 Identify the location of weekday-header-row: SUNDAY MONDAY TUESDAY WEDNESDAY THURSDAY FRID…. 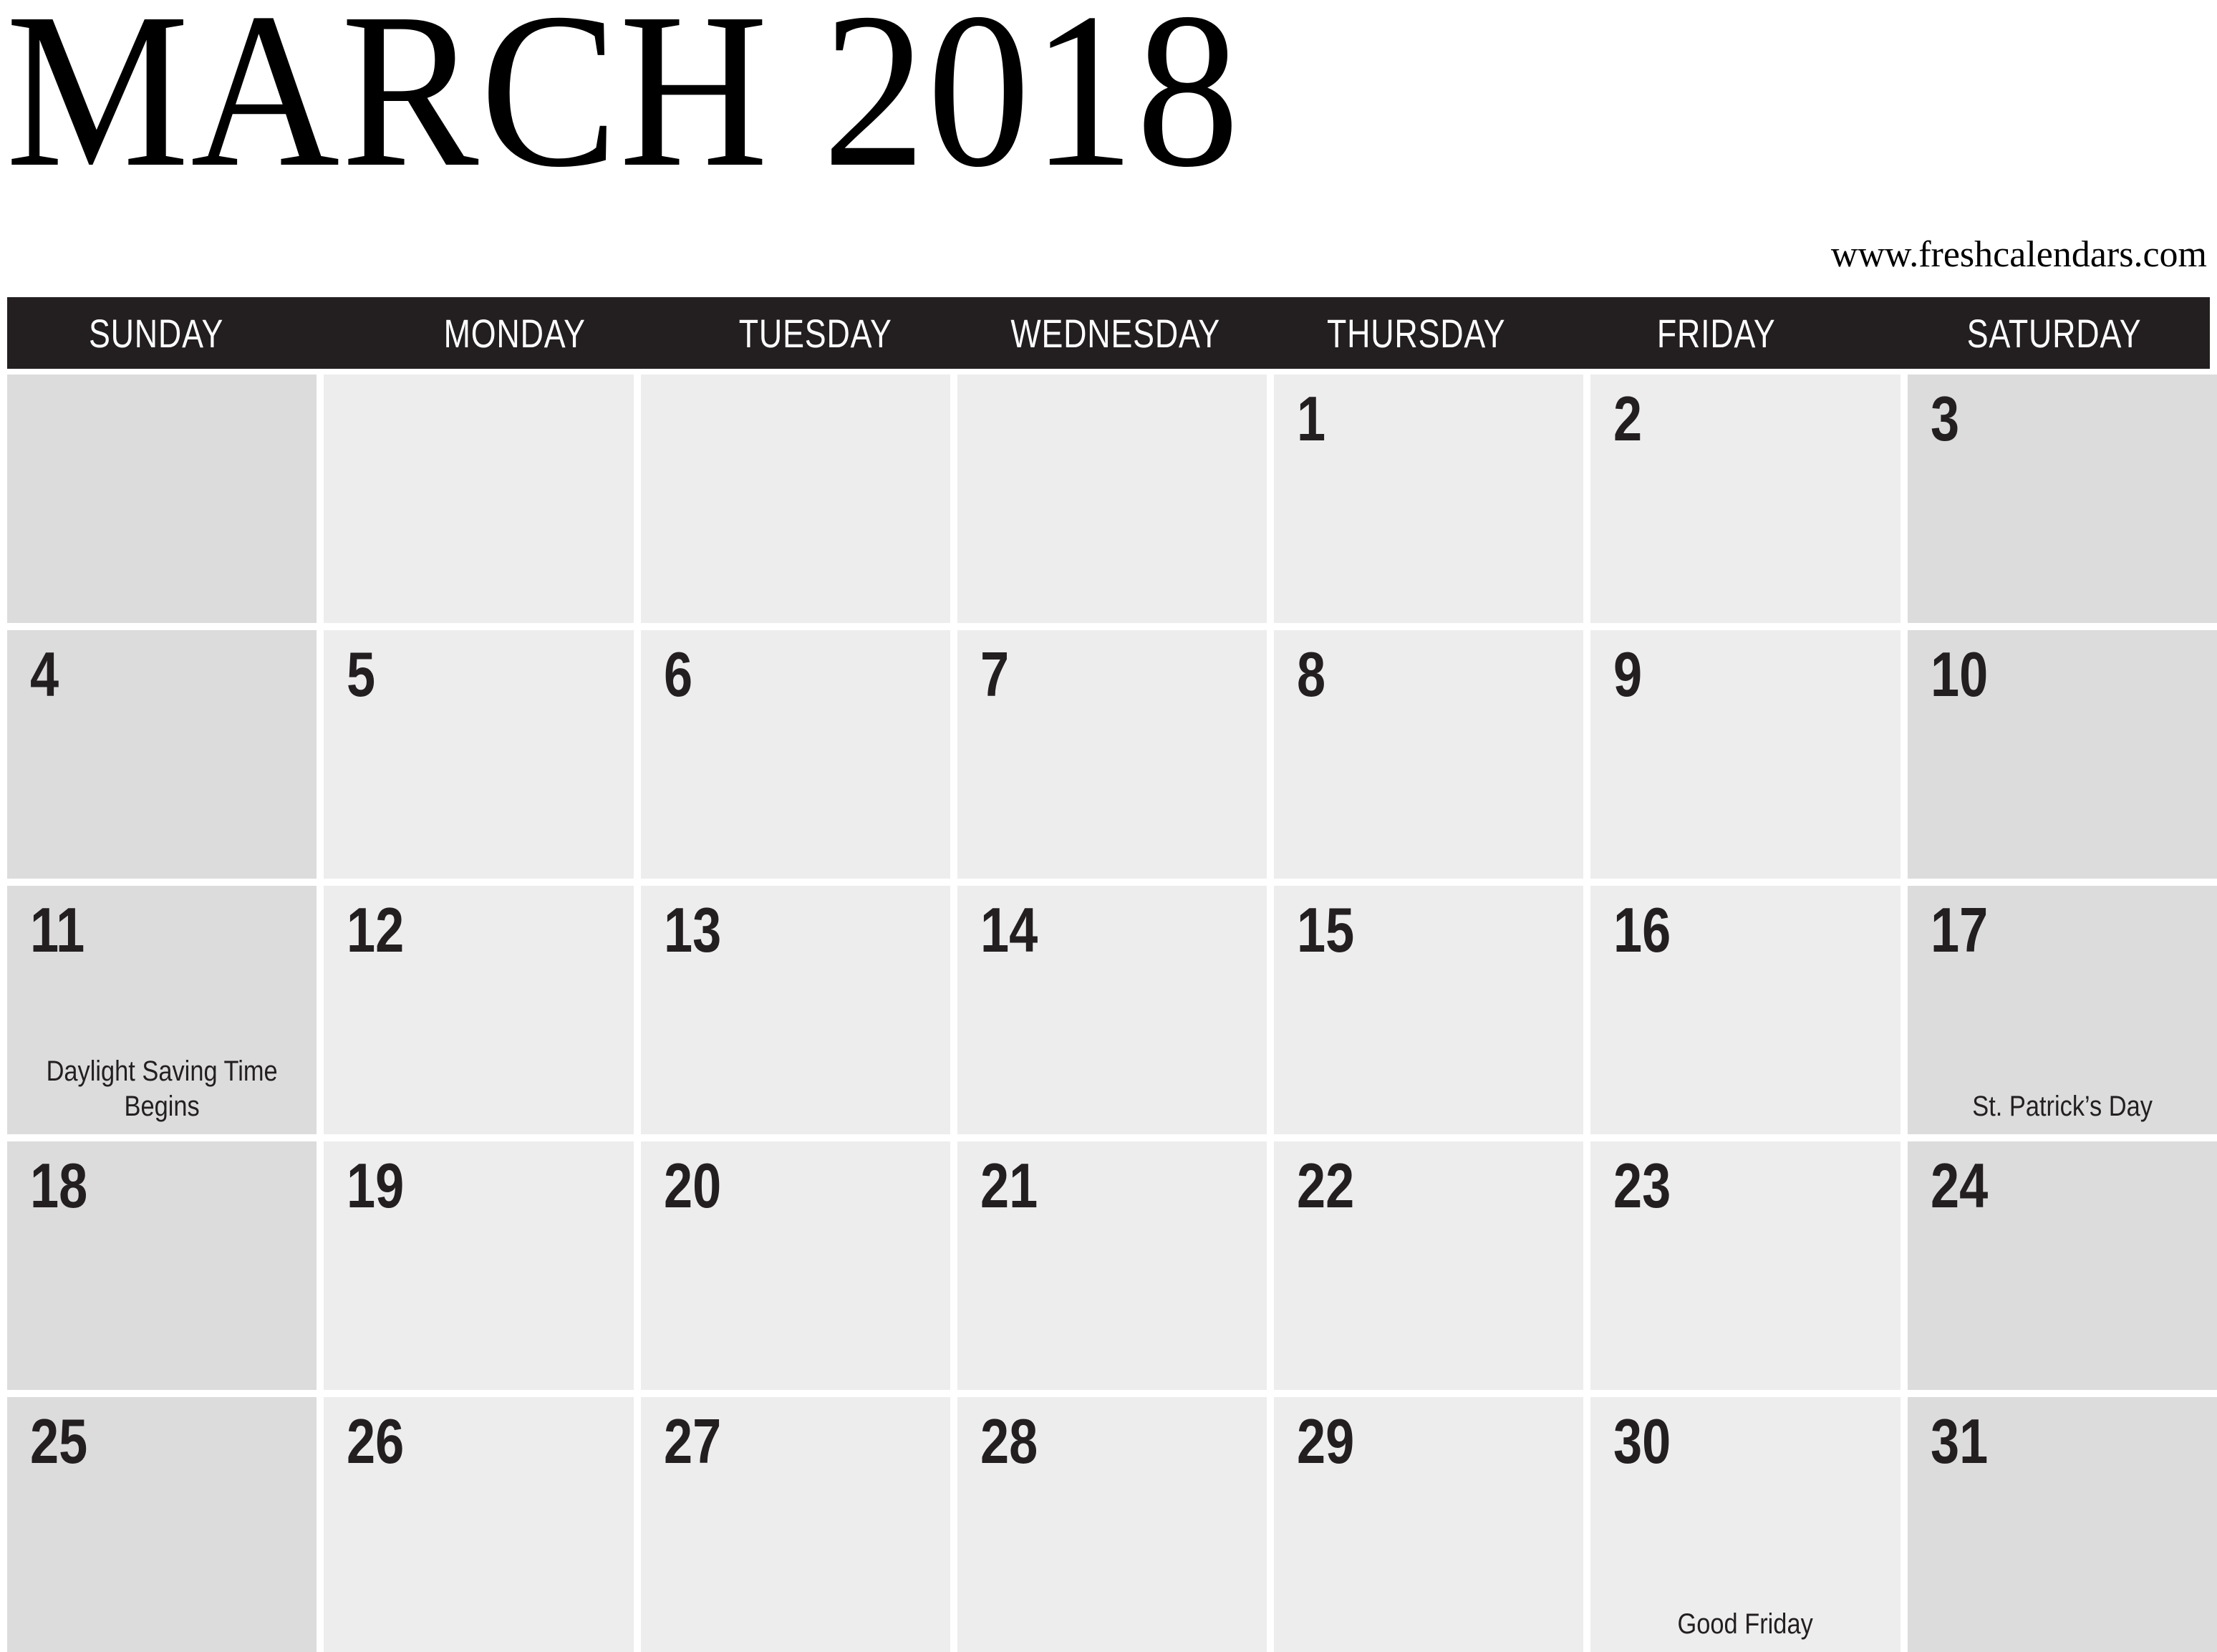
(1108, 333).